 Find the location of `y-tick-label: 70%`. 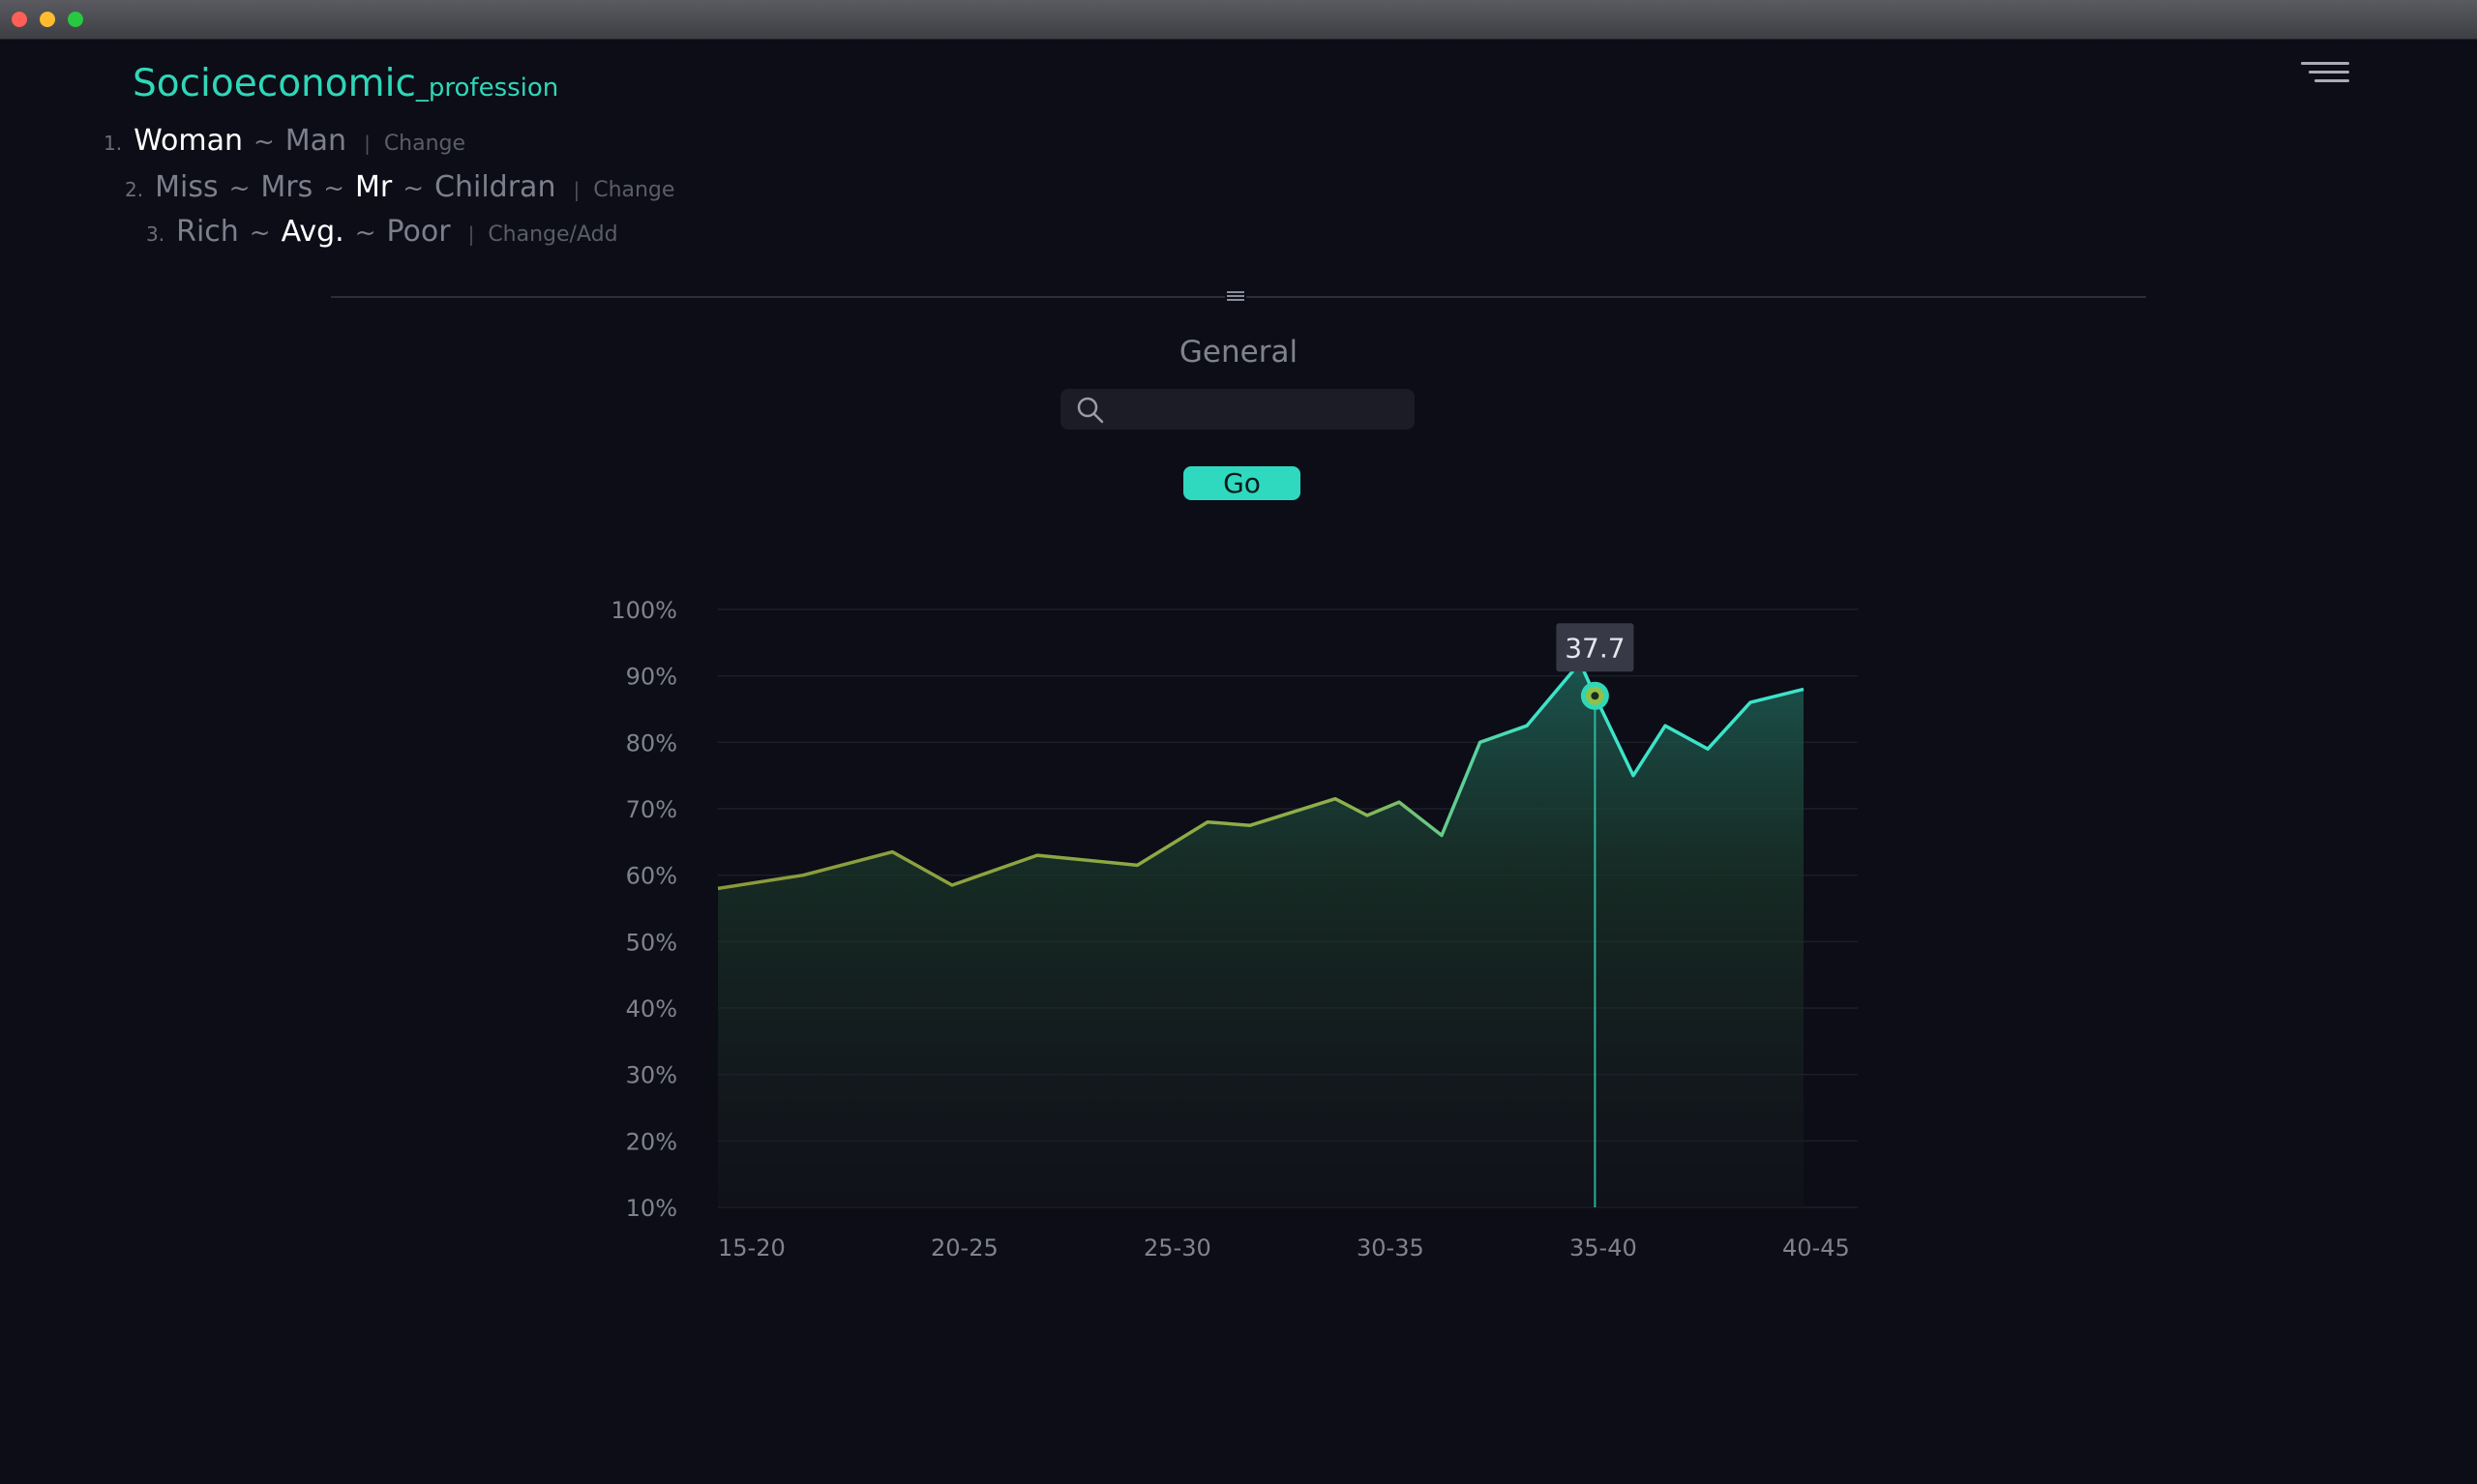

y-tick-label: 70% is located at coordinates (651, 809).